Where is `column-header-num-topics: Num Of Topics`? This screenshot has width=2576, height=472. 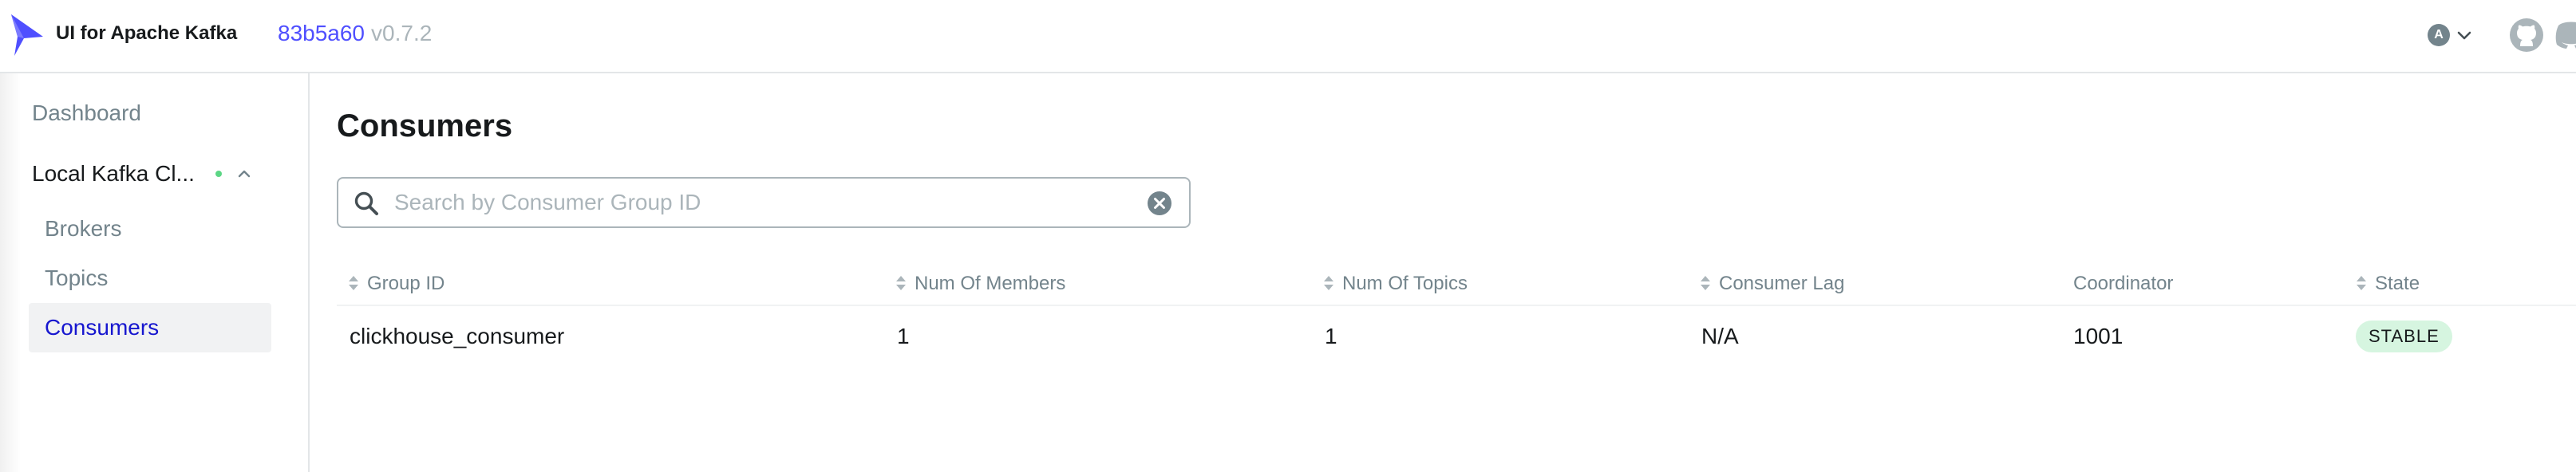 column-header-num-topics: Num Of Topics is located at coordinates (1395, 283).